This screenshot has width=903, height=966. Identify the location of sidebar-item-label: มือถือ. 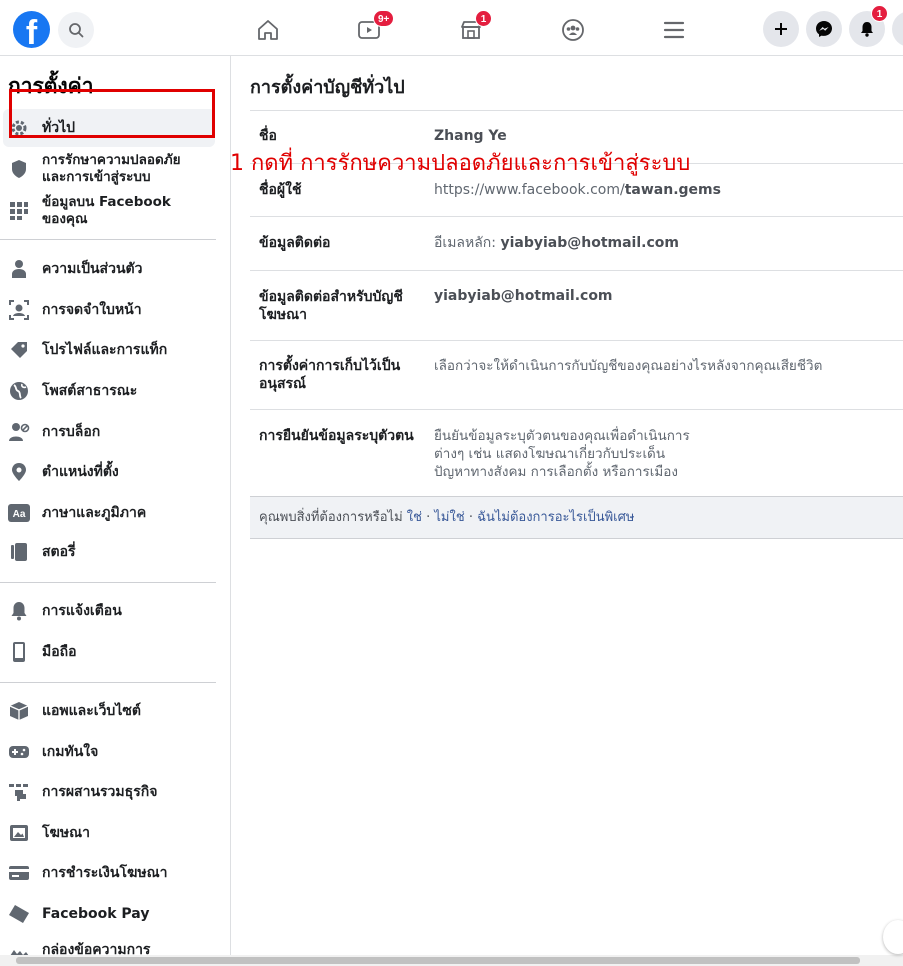
(59, 651).